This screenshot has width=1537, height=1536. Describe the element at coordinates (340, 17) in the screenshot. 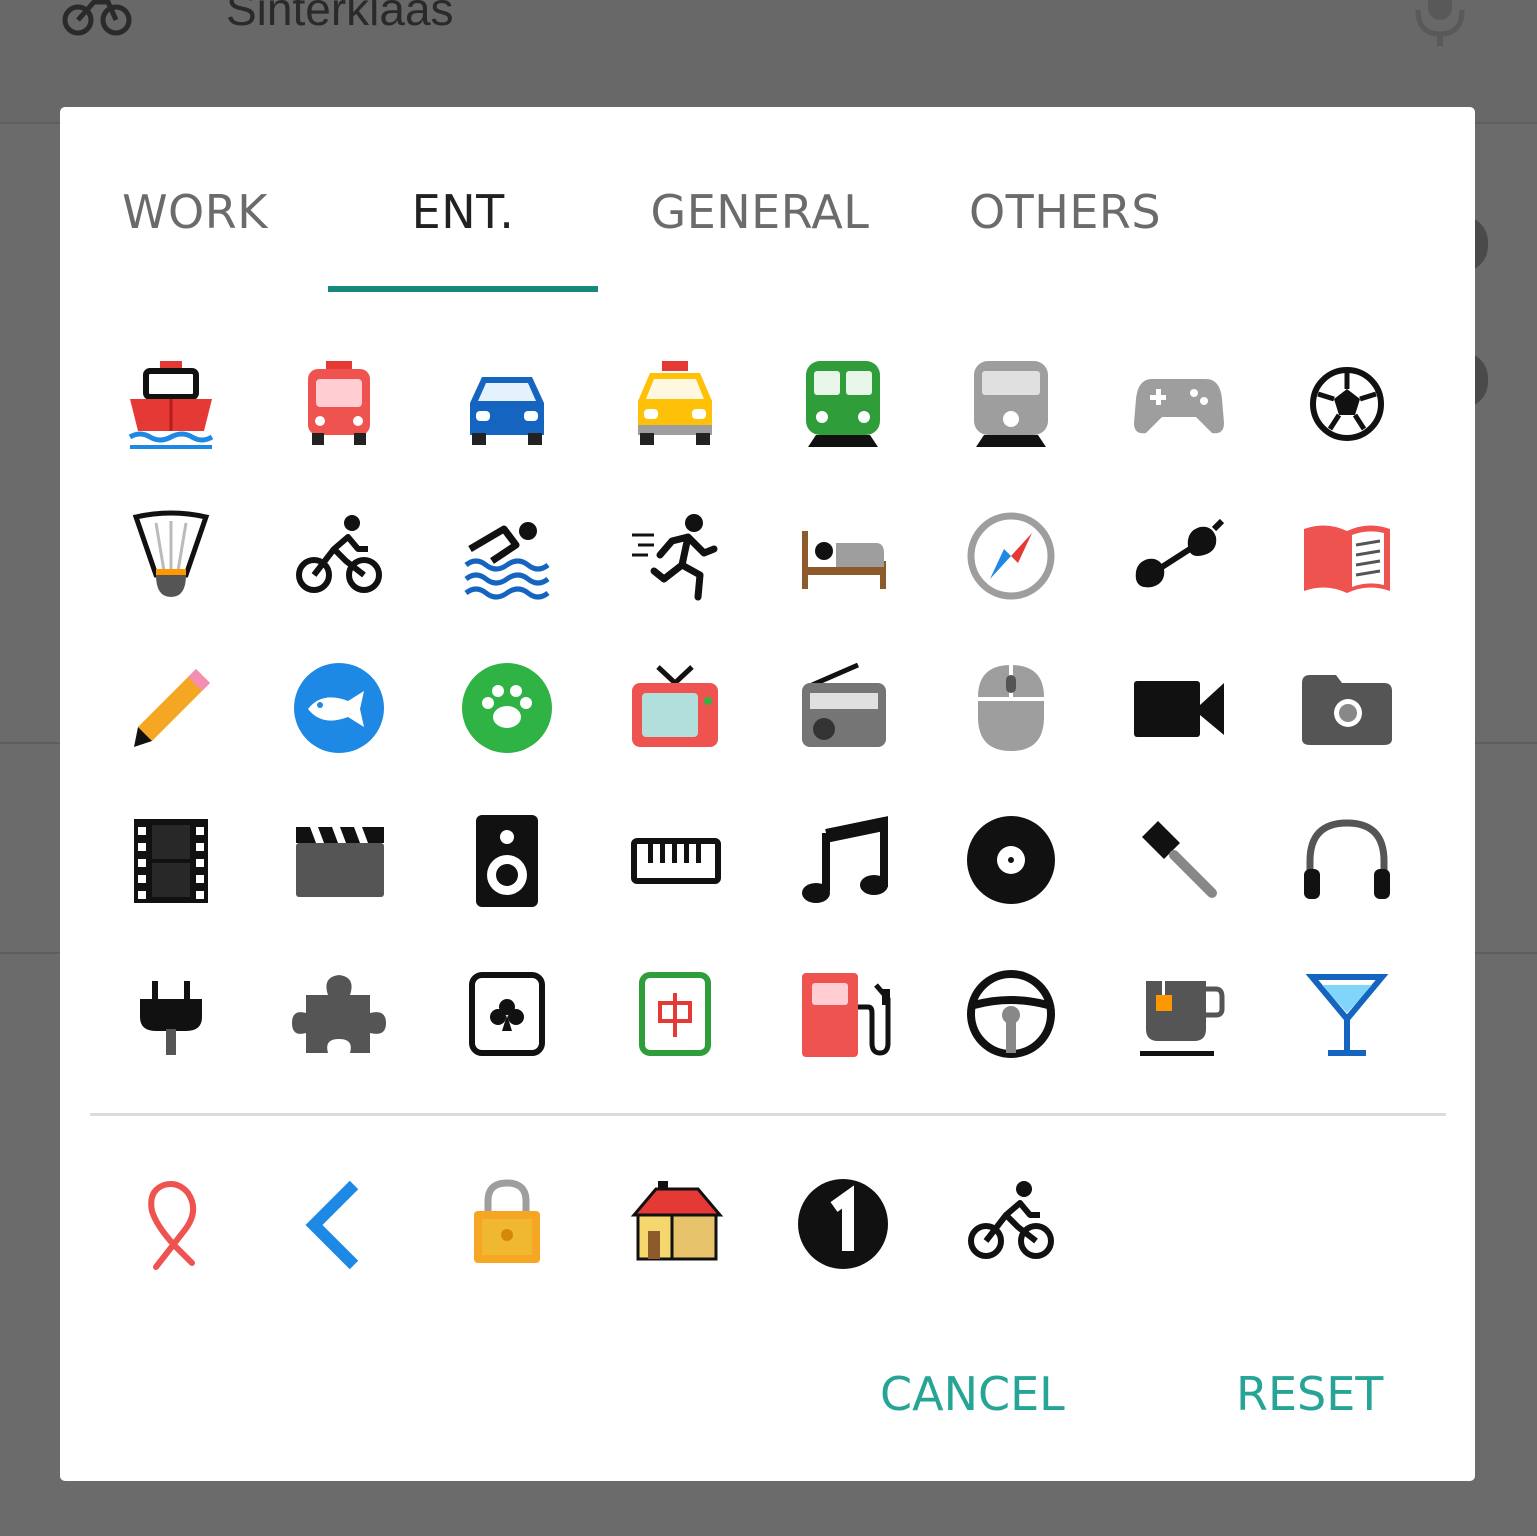

I see `background-title: Sinterklaas` at that location.